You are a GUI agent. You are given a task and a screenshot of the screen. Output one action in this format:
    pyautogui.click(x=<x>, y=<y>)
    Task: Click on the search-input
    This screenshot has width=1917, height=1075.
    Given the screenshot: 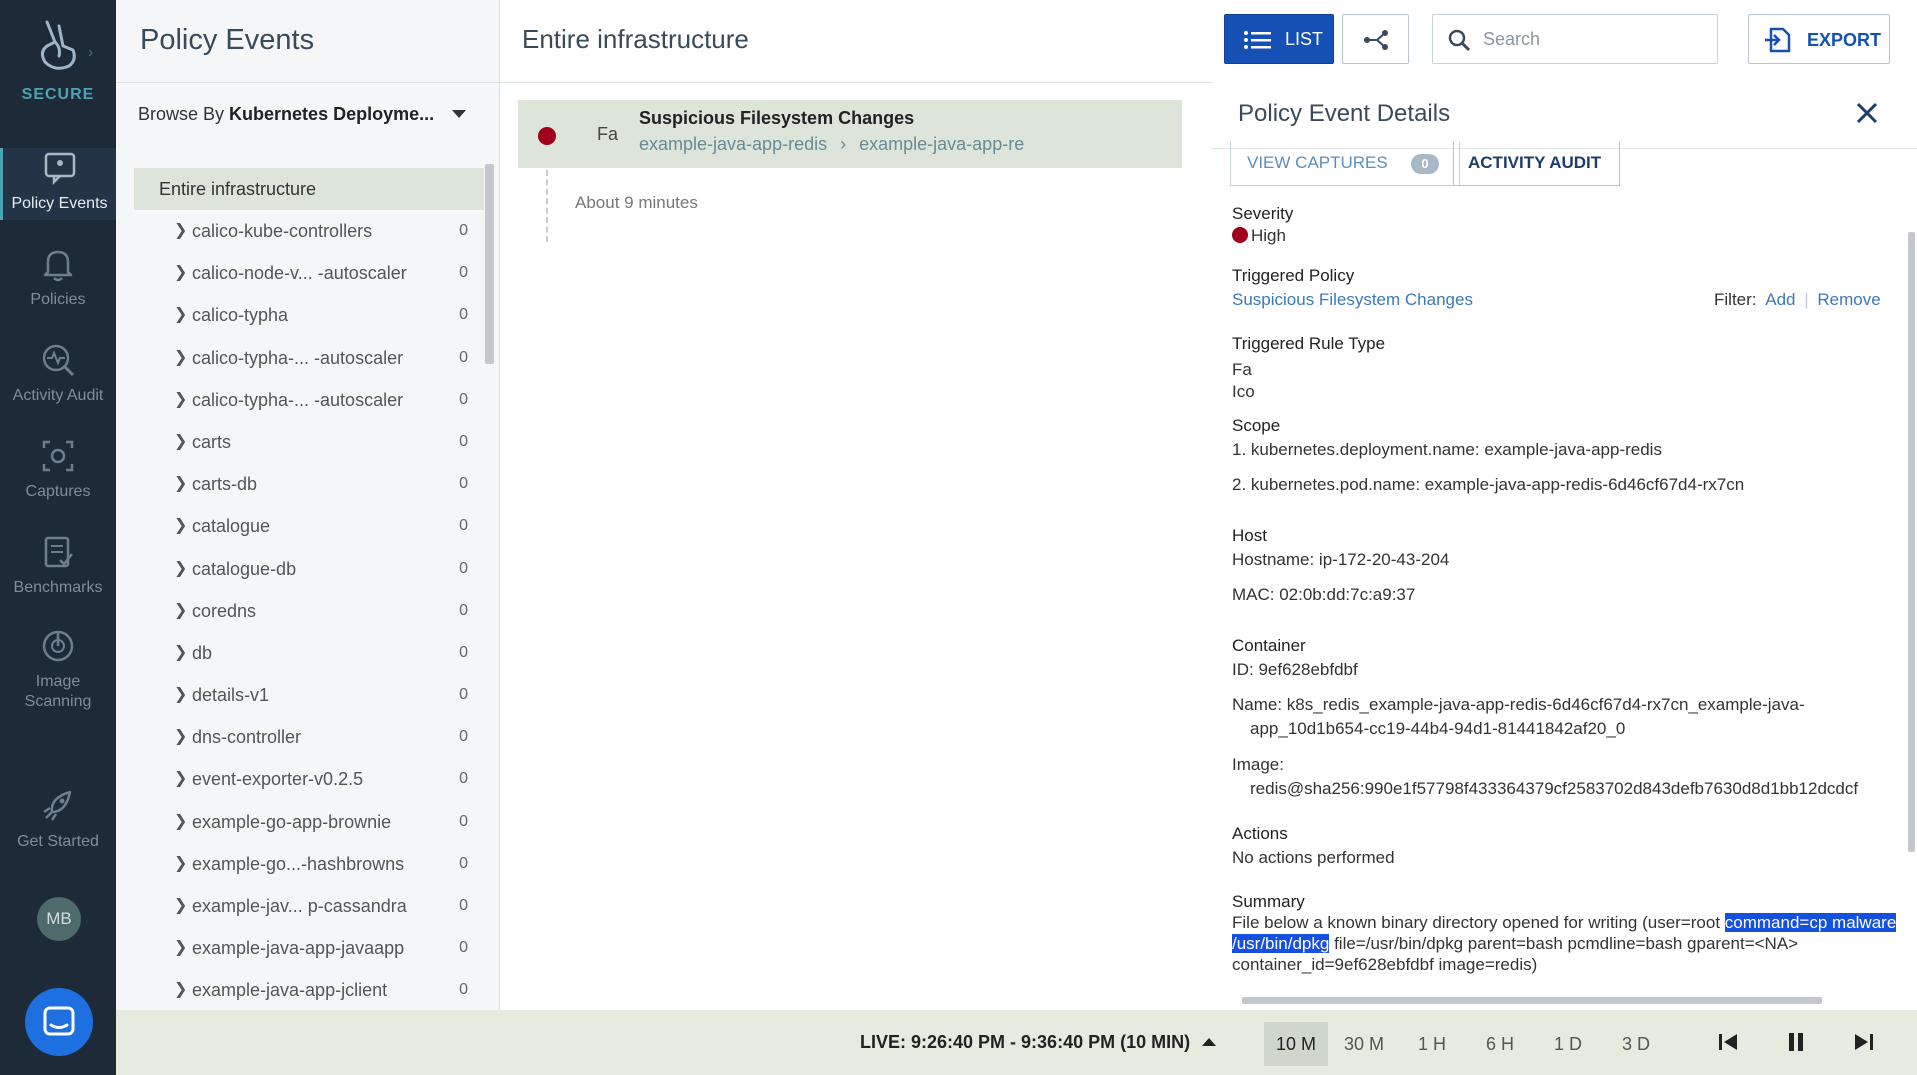 What is the action you would take?
    pyautogui.click(x=1593, y=39)
    